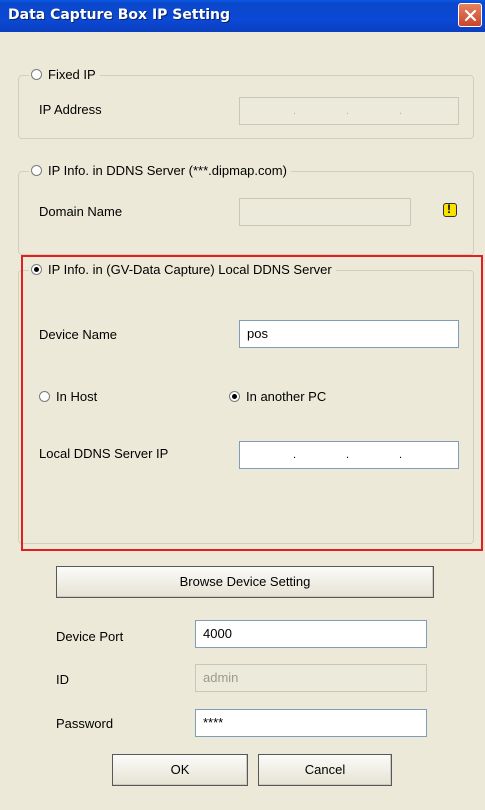 The width and height of the screenshot is (485, 810). I want to click on fixed-ip-radio-button, so click(36, 74).